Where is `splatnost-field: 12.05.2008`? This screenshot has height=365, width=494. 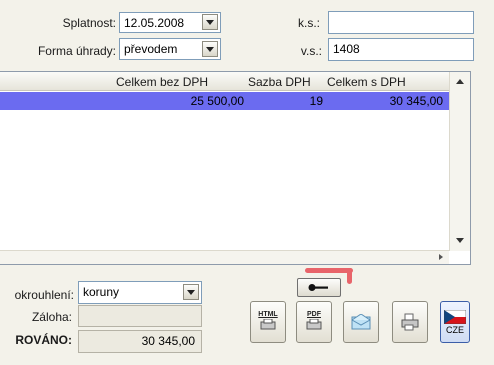 splatnost-field: 12.05.2008 is located at coordinates (170, 22).